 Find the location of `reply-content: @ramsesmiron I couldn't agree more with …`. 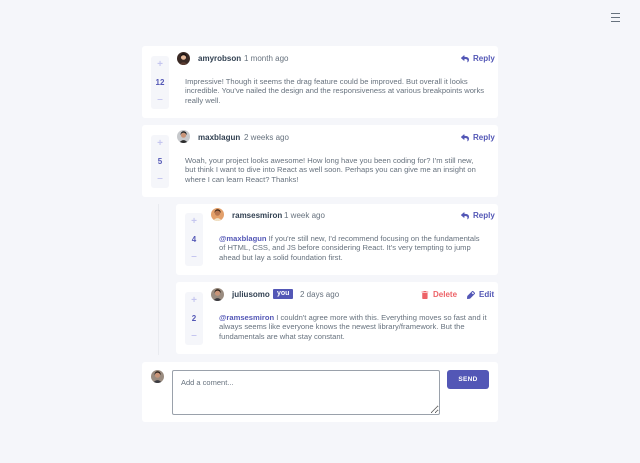

reply-content: @ramsesmiron I couldn't agree more with … is located at coordinates (353, 327).